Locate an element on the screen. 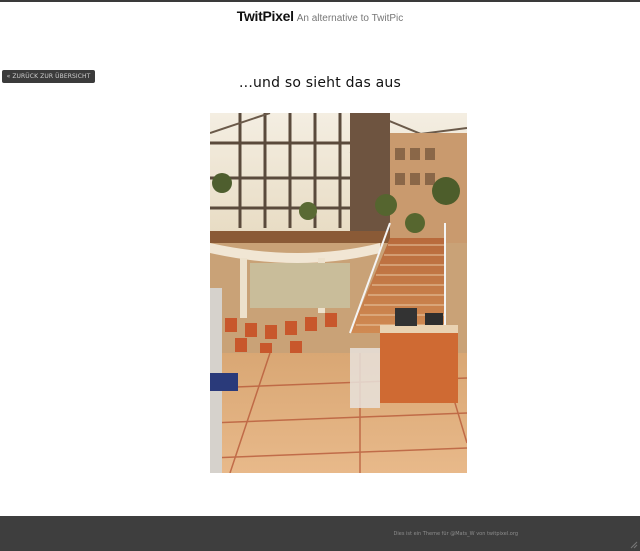 This screenshot has width=640, height=551. site-header: TwitPixel An alternative to TwitPic is located at coordinates (320, 17).